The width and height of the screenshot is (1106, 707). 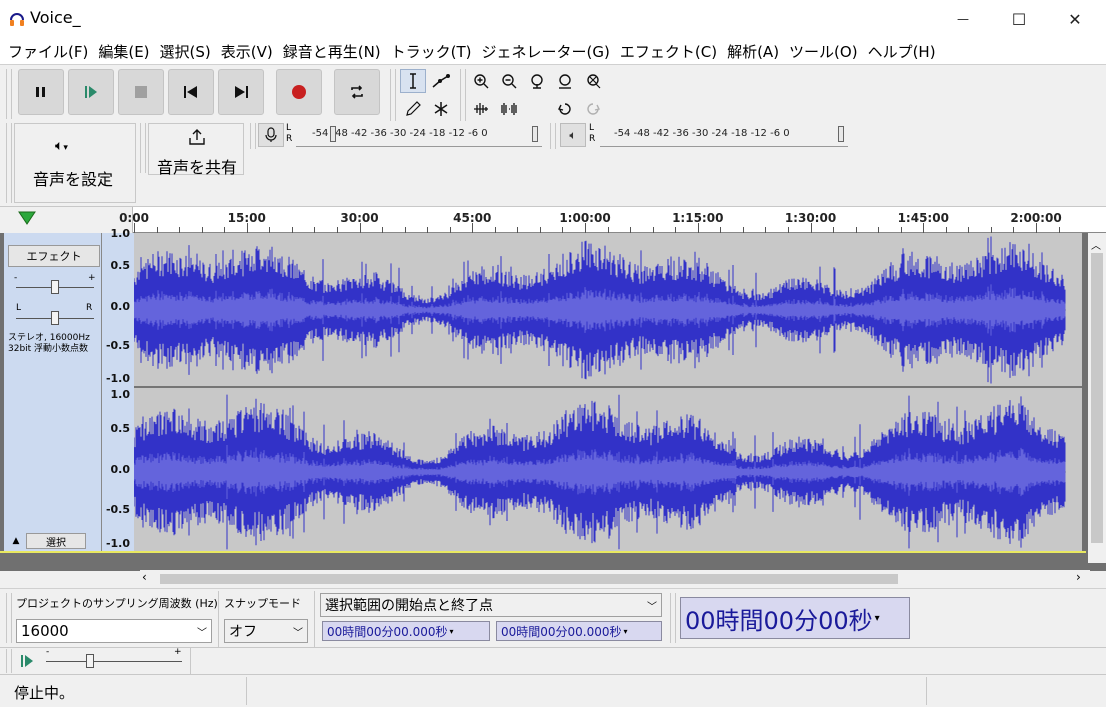 What do you see at coordinates (27, 661) in the screenshot?
I see `play-at-speed-button` at bounding box center [27, 661].